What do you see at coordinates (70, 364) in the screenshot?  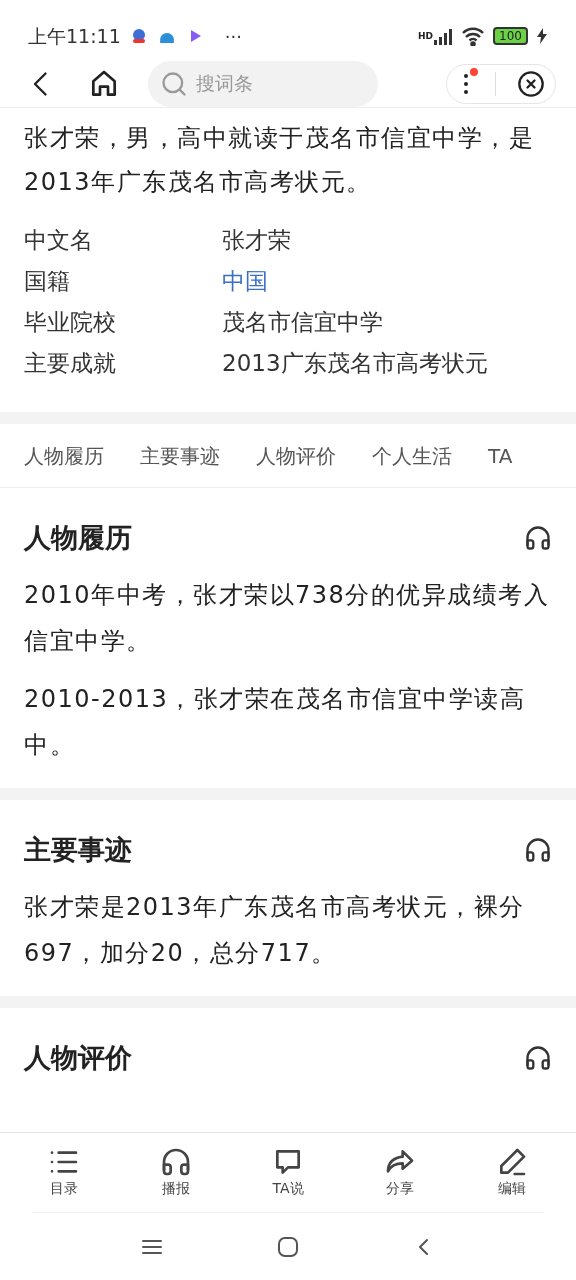 I see `info-label: 主要成就` at bounding box center [70, 364].